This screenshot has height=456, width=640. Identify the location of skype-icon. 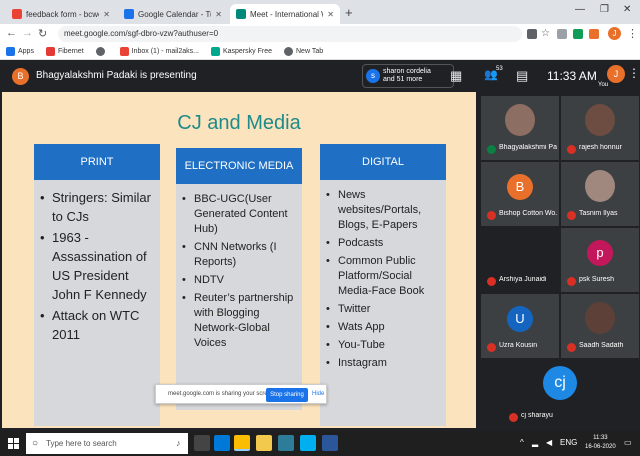
(308, 443).